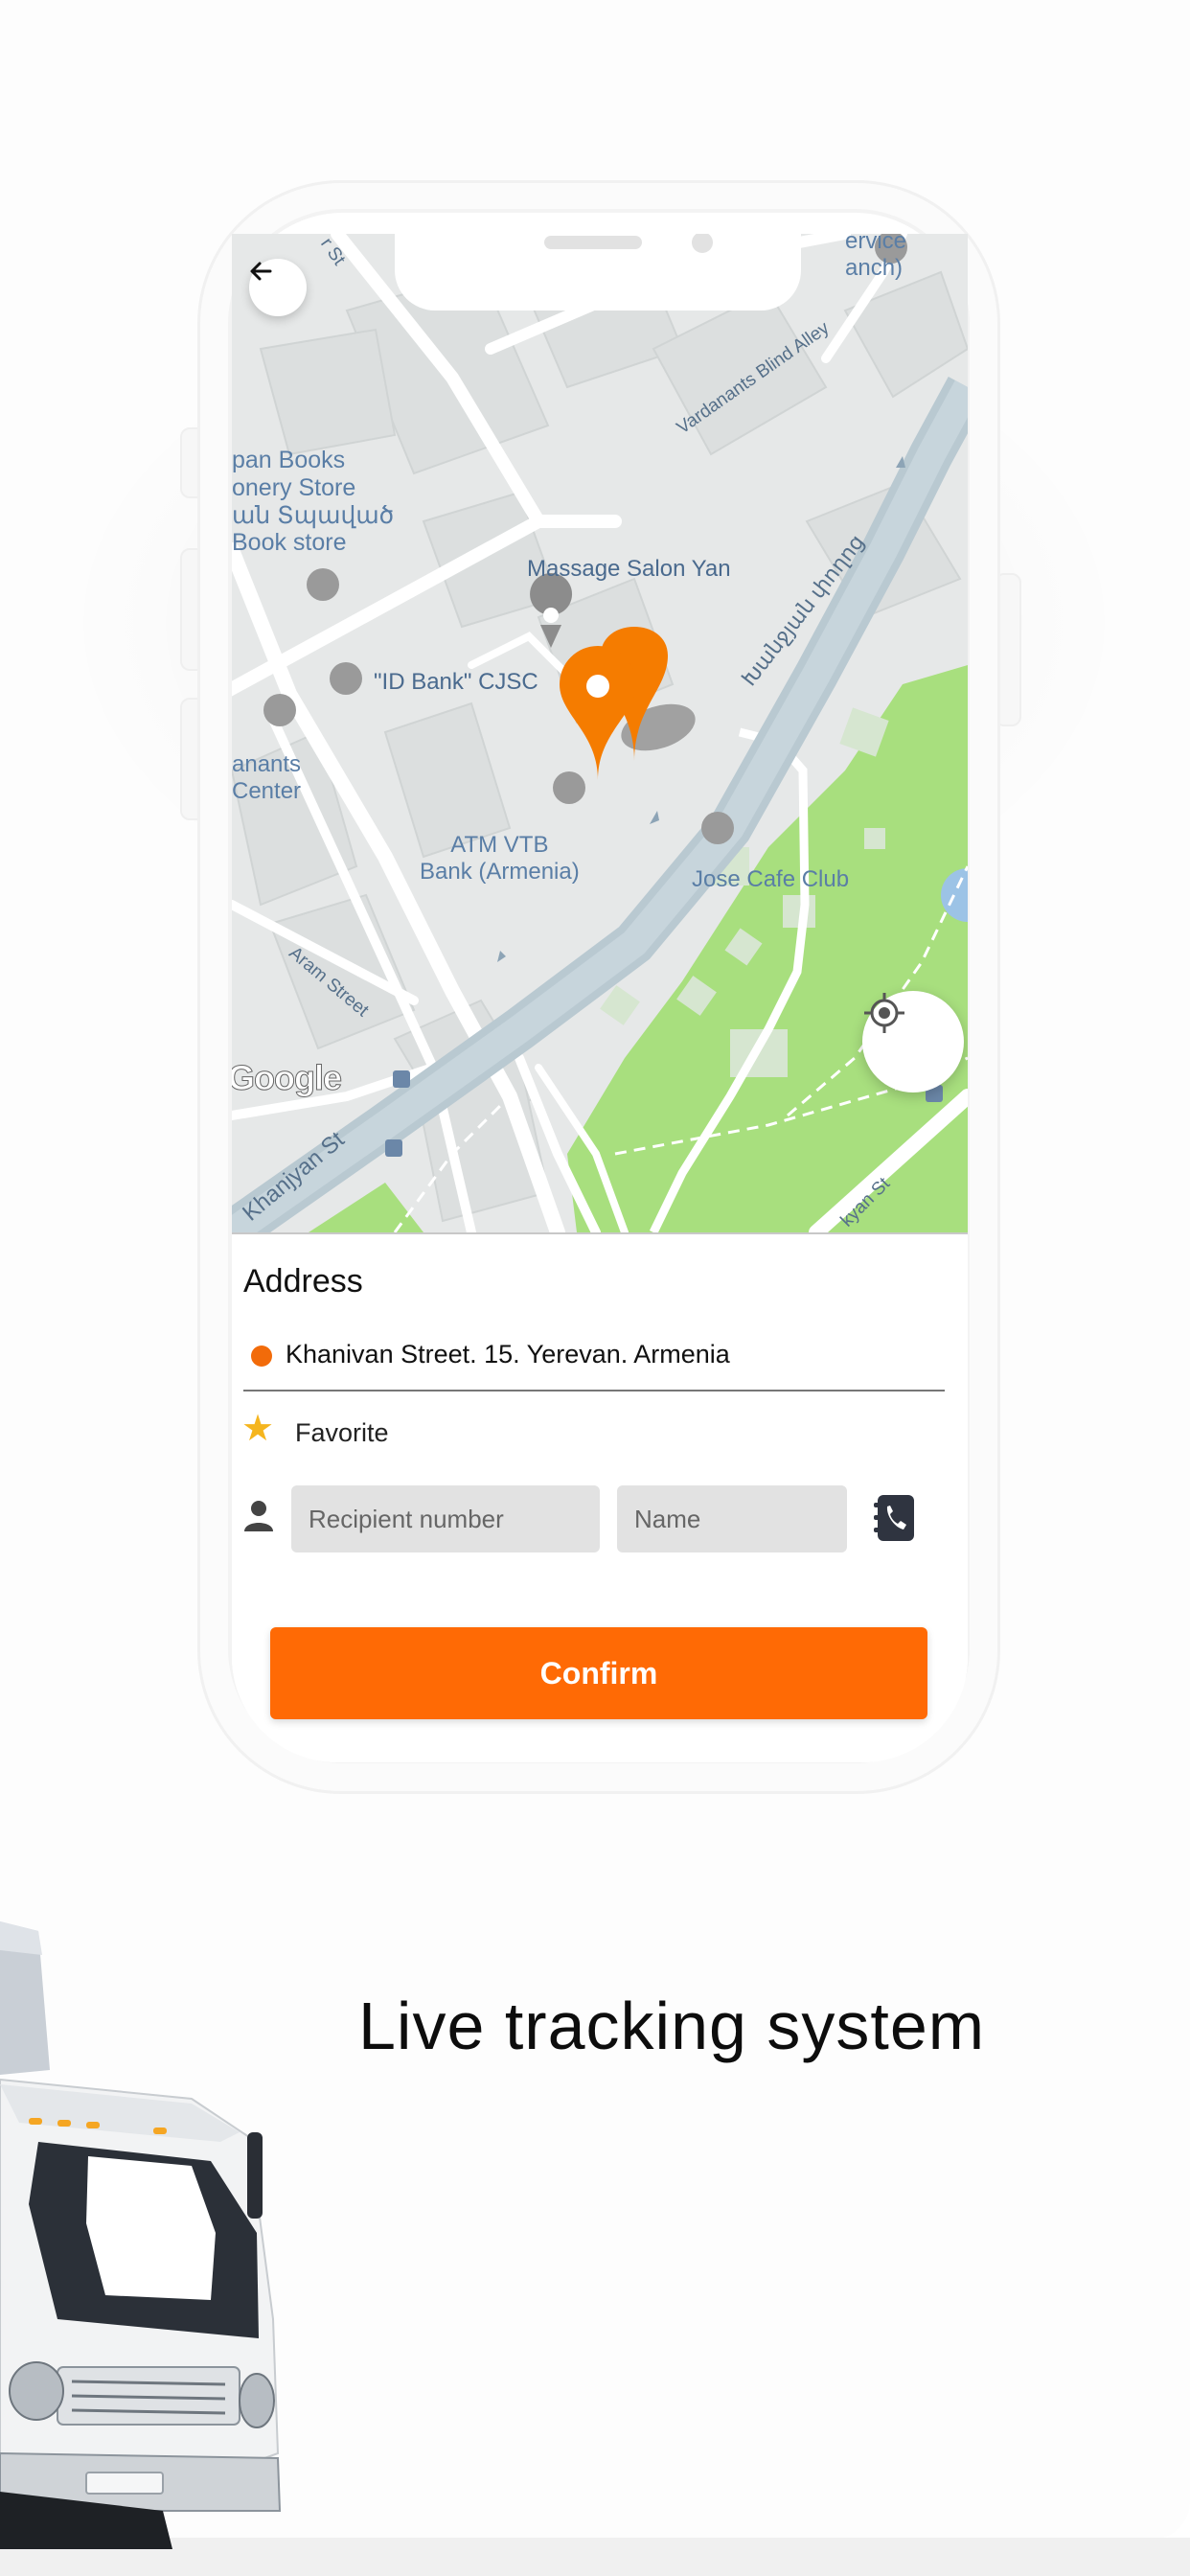 This screenshot has width=1190, height=2576. What do you see at coordinates (629, 569) in the screenshot?
I see `poi-label-massage: Massage Salon Yan` at bounding box center [629, 569].